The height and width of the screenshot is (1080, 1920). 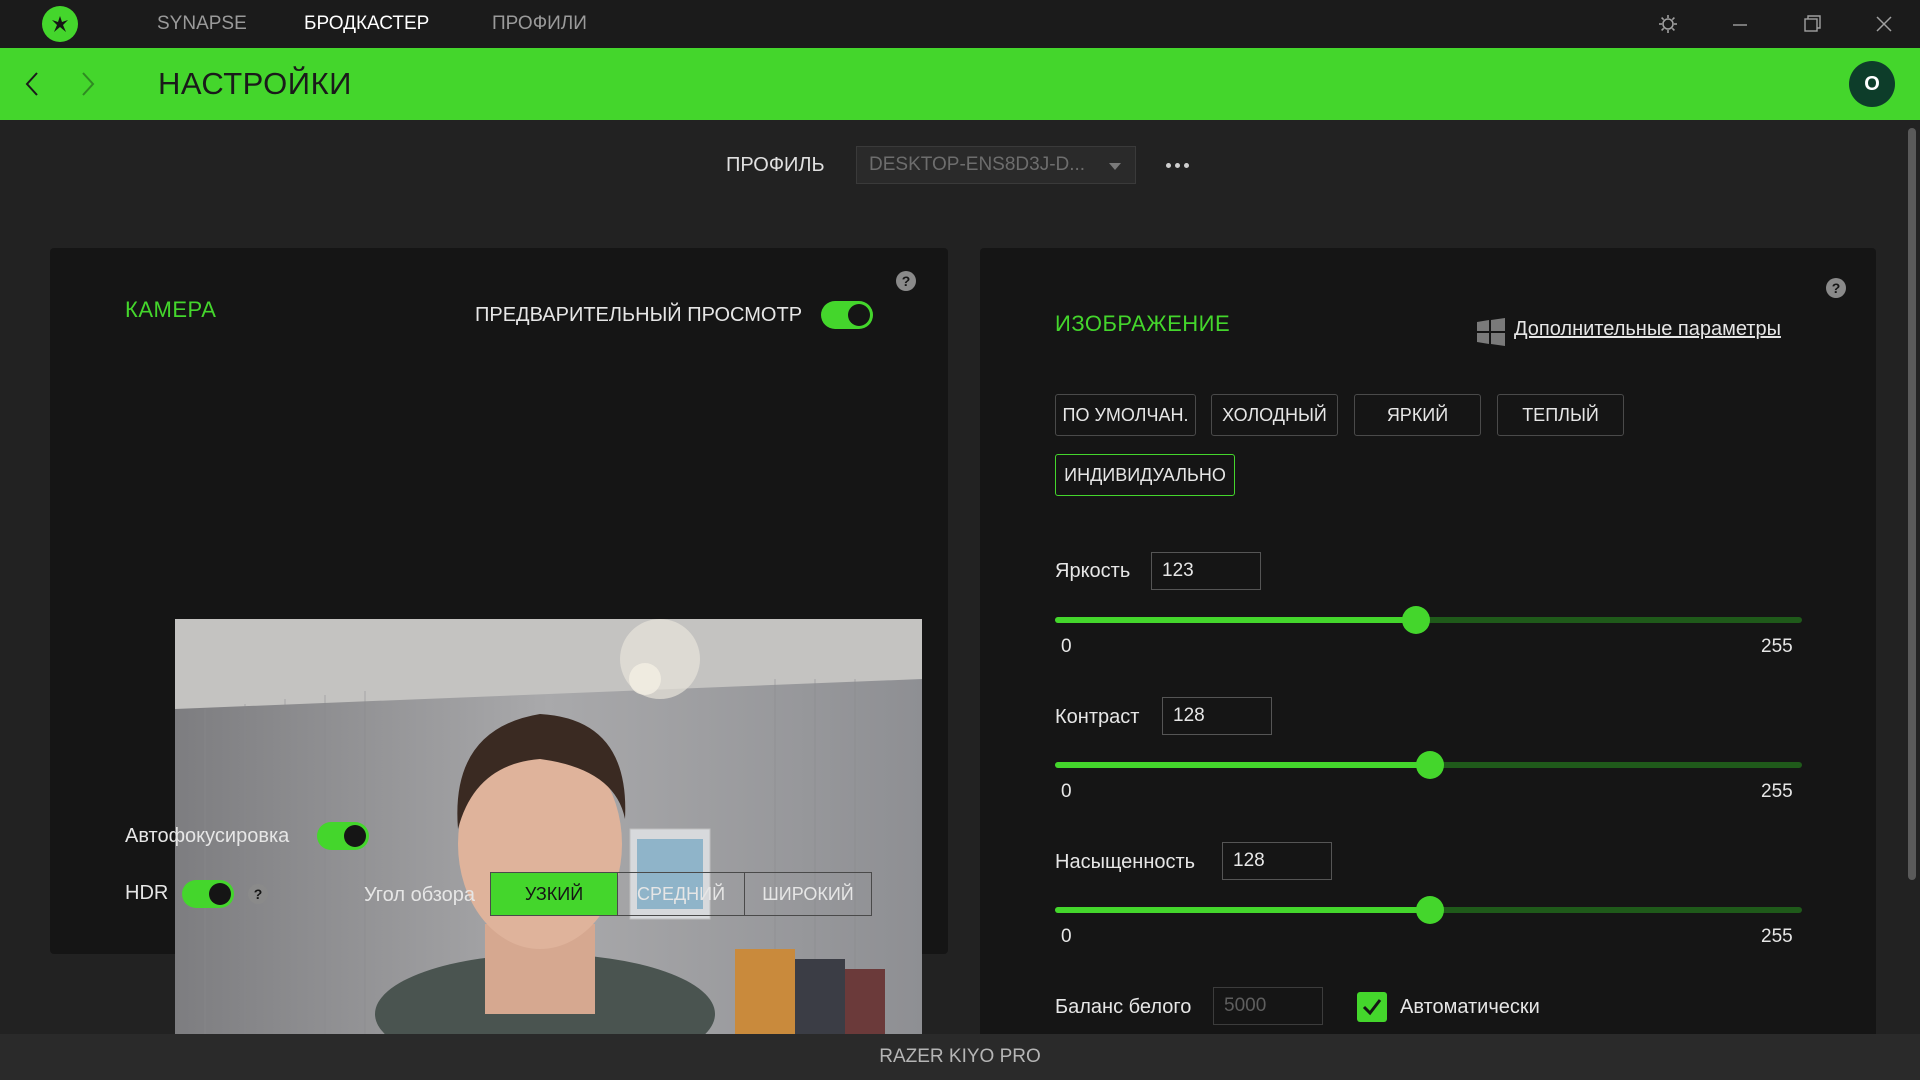 I want to click on fov-wide-button: ШИРОКИЙ, so click(x=808, y=894).